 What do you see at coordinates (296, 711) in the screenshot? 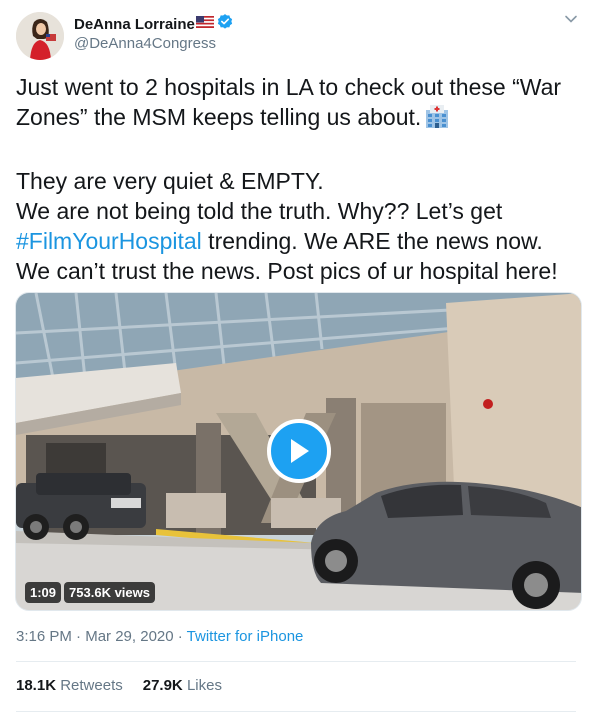
I see `divider-bottom` at bounding box center [296, 711].